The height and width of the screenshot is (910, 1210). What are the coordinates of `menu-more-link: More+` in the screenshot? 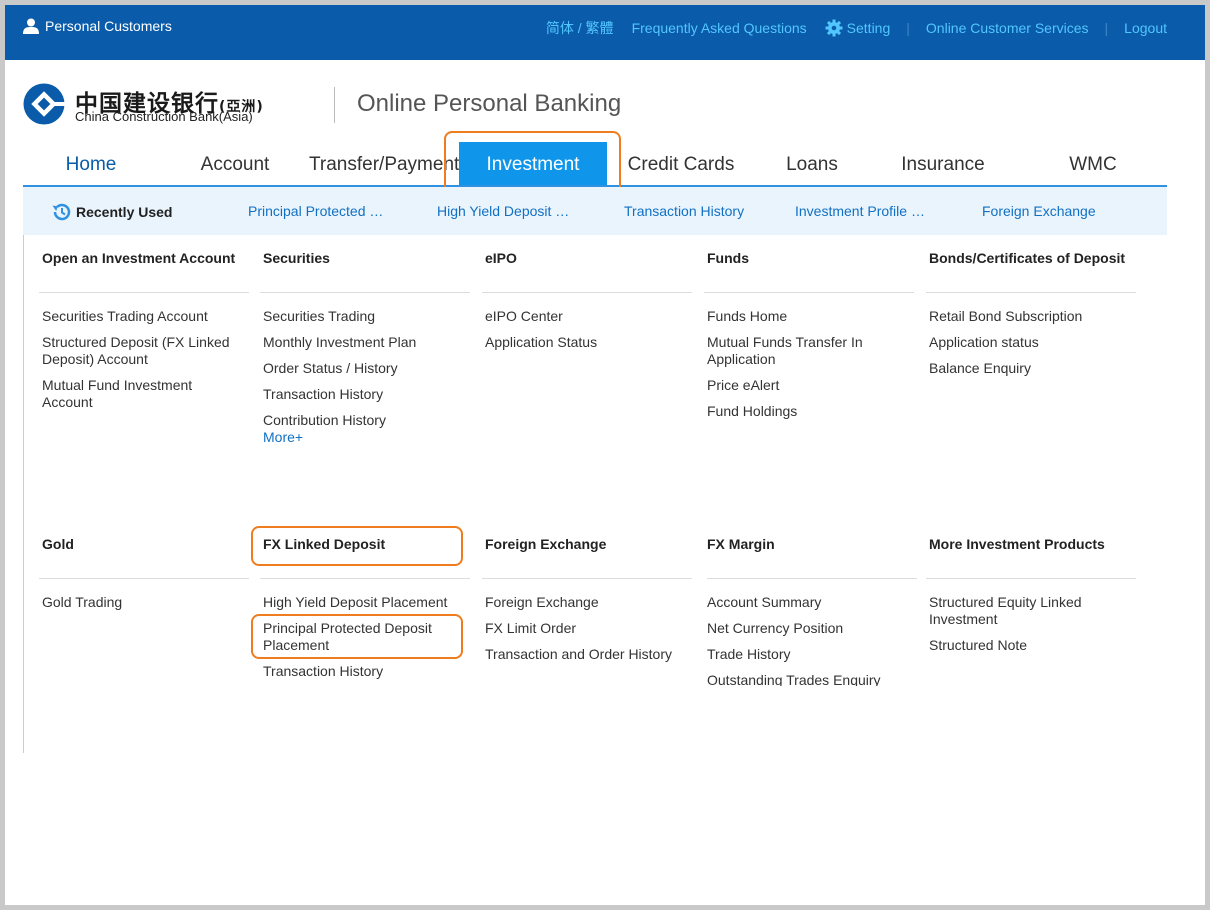 It's located at (363, 437).